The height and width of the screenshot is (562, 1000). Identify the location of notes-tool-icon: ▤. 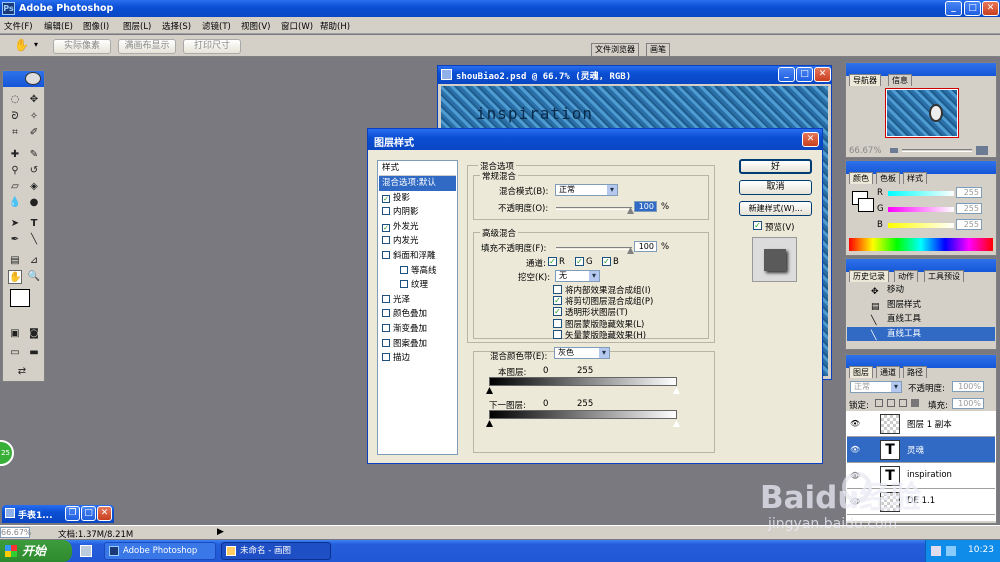
(15, 261).